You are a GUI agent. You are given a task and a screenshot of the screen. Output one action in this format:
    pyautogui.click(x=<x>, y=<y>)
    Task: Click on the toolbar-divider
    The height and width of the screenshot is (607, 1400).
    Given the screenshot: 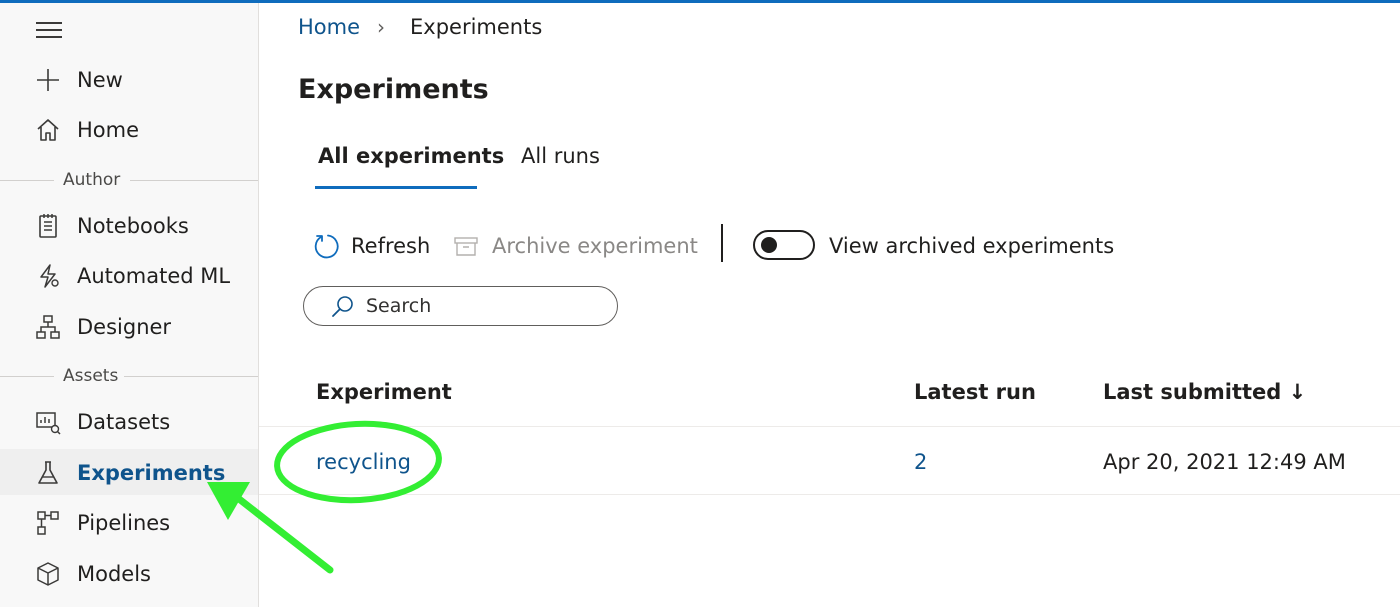 What is the action you would take?
    pyautogui.click(x=722, y=243)
    